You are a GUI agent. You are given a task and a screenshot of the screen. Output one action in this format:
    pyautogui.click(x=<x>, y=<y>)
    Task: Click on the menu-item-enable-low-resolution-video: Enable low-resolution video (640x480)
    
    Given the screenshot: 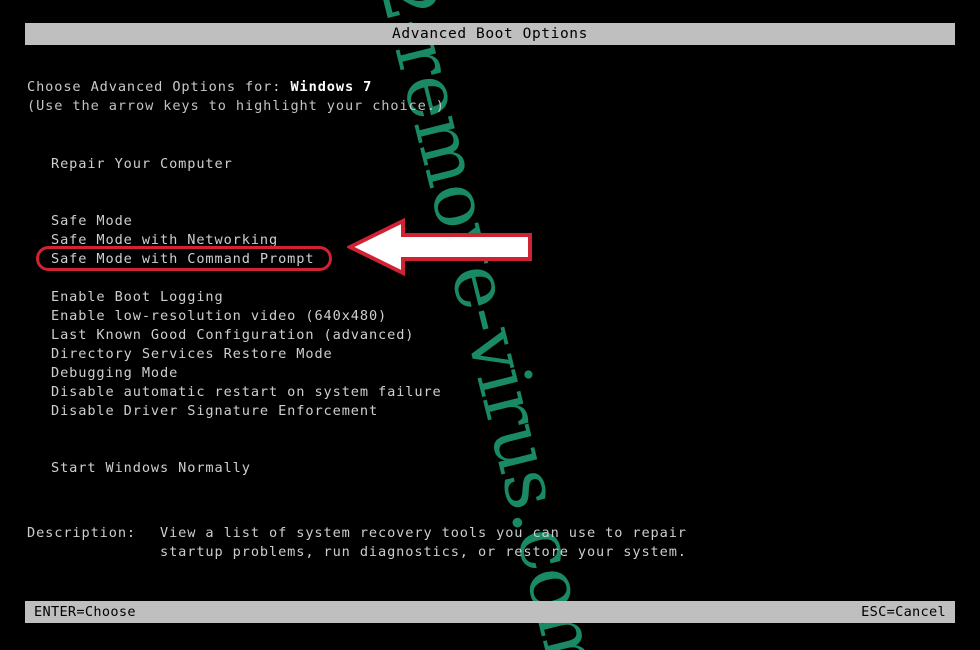 What is the action you would take?
    pyautogui.click(x=246, y=316)
    